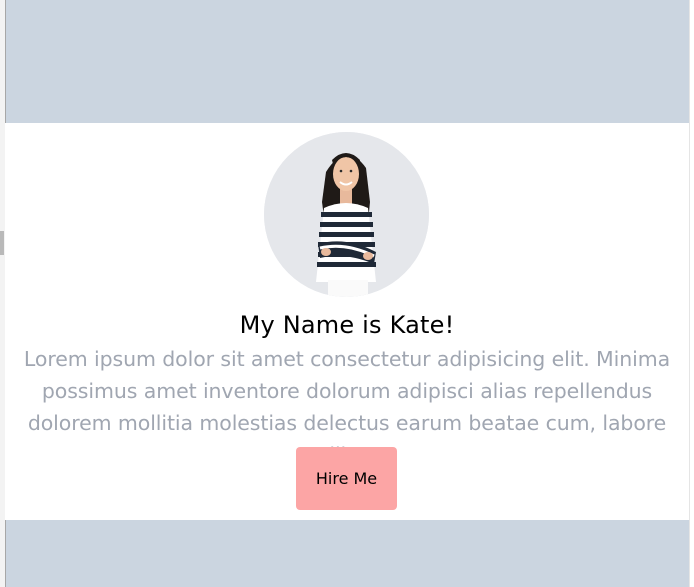 The image size is (694, 587). I want to click on avatar-photo-icon, so click(346, 214).